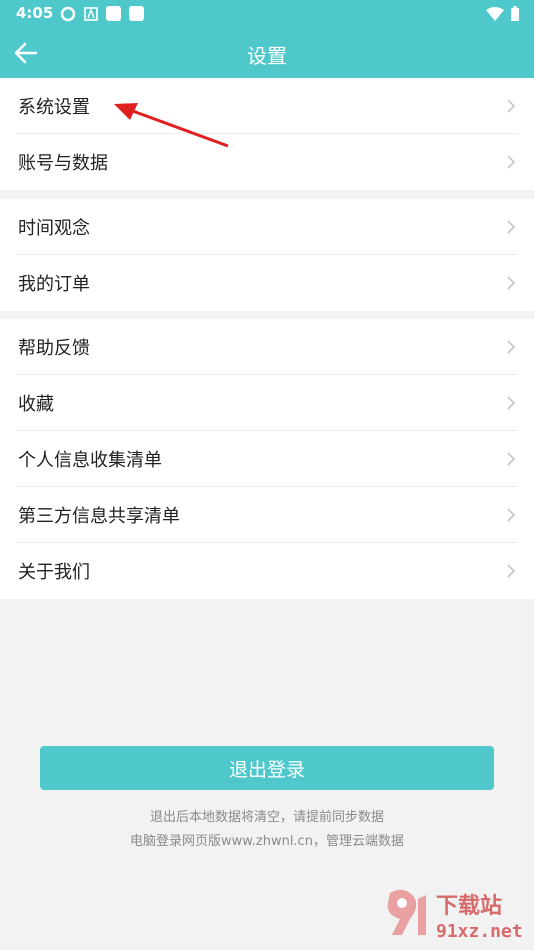 The image size is (534, 950). What do you see at coordinates (54, 228) in the screenshot?
I see `item-label: 时间观念` at bounding box center [54, 228].